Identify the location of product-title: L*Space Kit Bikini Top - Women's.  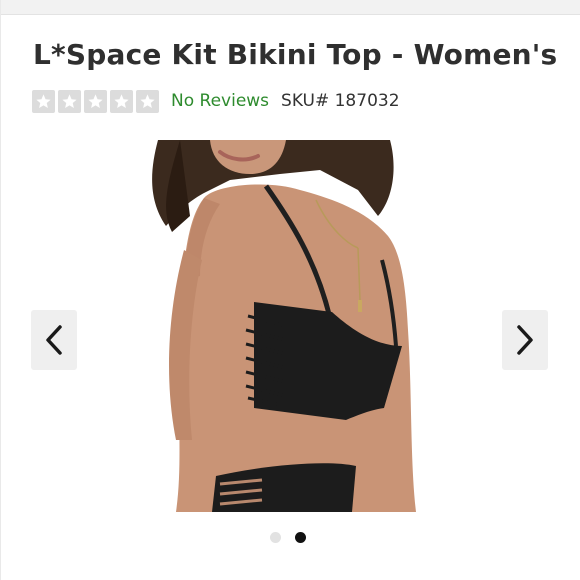
(295, 54).